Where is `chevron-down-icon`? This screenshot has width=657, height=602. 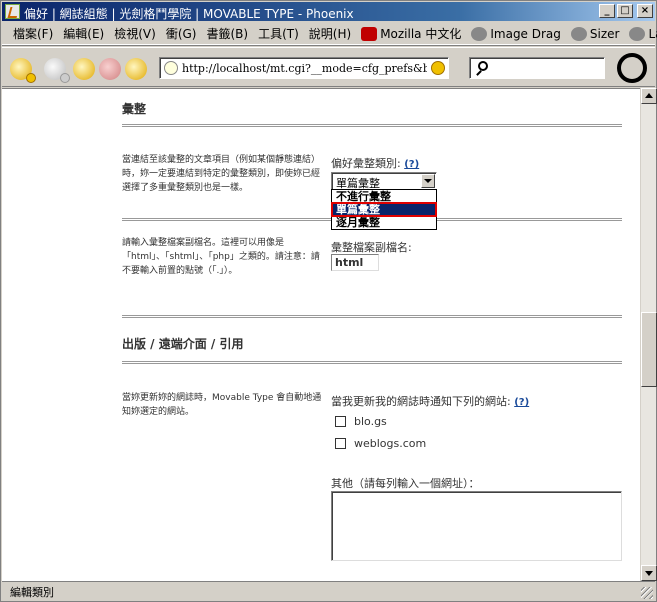 chevron-down-icon is located at coordinates (428, 181).